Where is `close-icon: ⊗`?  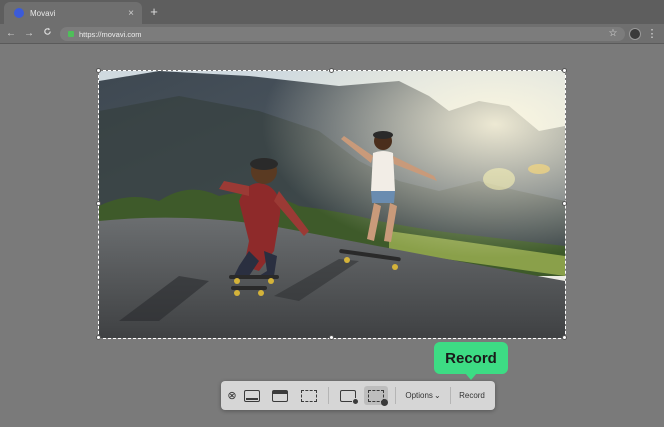
close-icon: ⊗ is located at coordinates (232, 396).